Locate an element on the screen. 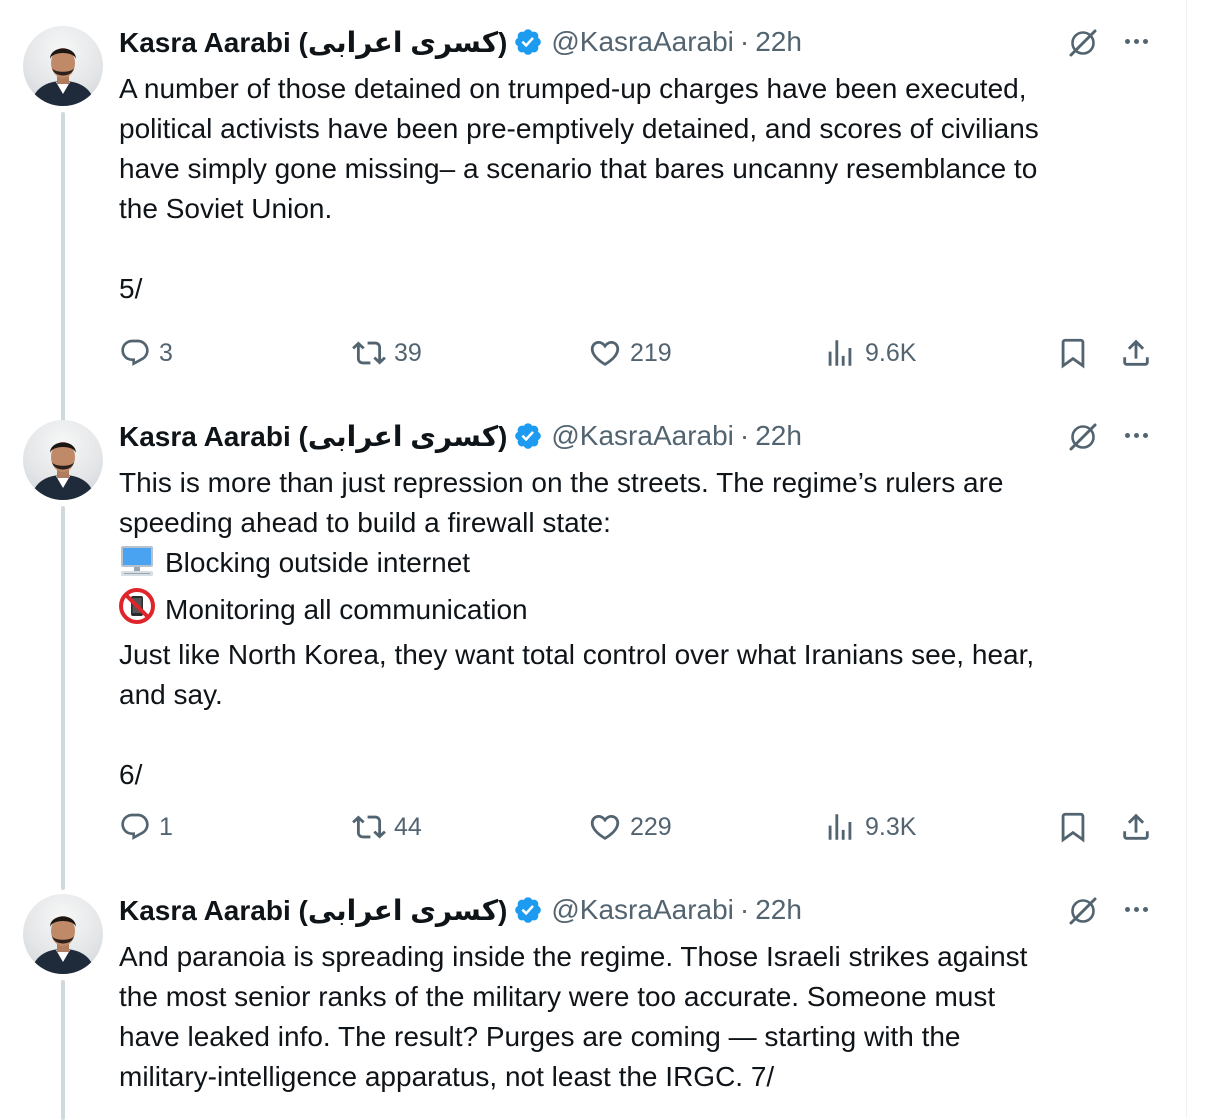 Image resolution: width=1226 pixels, height=1120 pixels. tweet-line: the Soviet Union. is located at coordinates (226, 208).